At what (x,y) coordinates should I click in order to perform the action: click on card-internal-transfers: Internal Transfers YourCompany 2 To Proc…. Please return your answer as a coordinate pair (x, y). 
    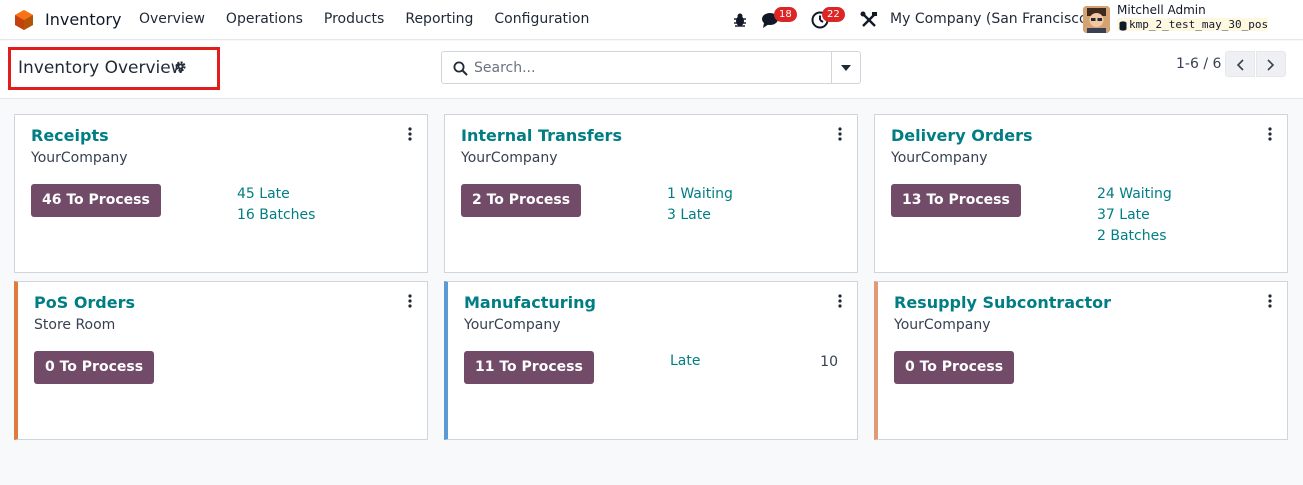
    Looking at the image, I should click on (651, 193).